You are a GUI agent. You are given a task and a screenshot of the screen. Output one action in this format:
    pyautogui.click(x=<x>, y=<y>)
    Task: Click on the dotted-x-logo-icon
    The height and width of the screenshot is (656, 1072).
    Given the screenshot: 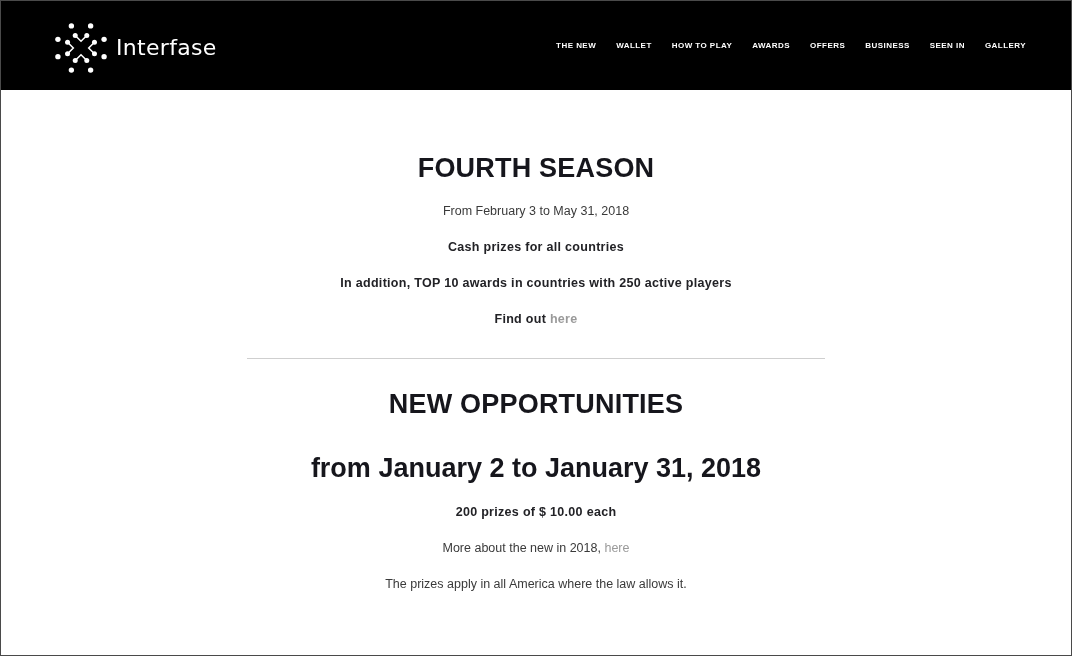 What is the action you would take?
    pyautogui.click(x=81, y=47)
    